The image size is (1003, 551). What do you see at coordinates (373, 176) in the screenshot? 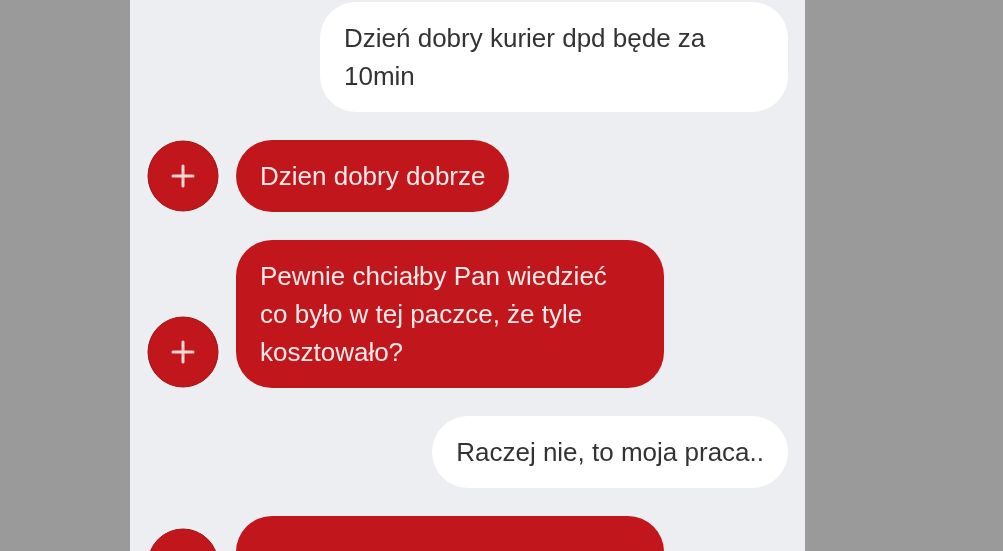
I see `message-bubble: Dzien dobry dobrze` at bounding box center [373, 176].